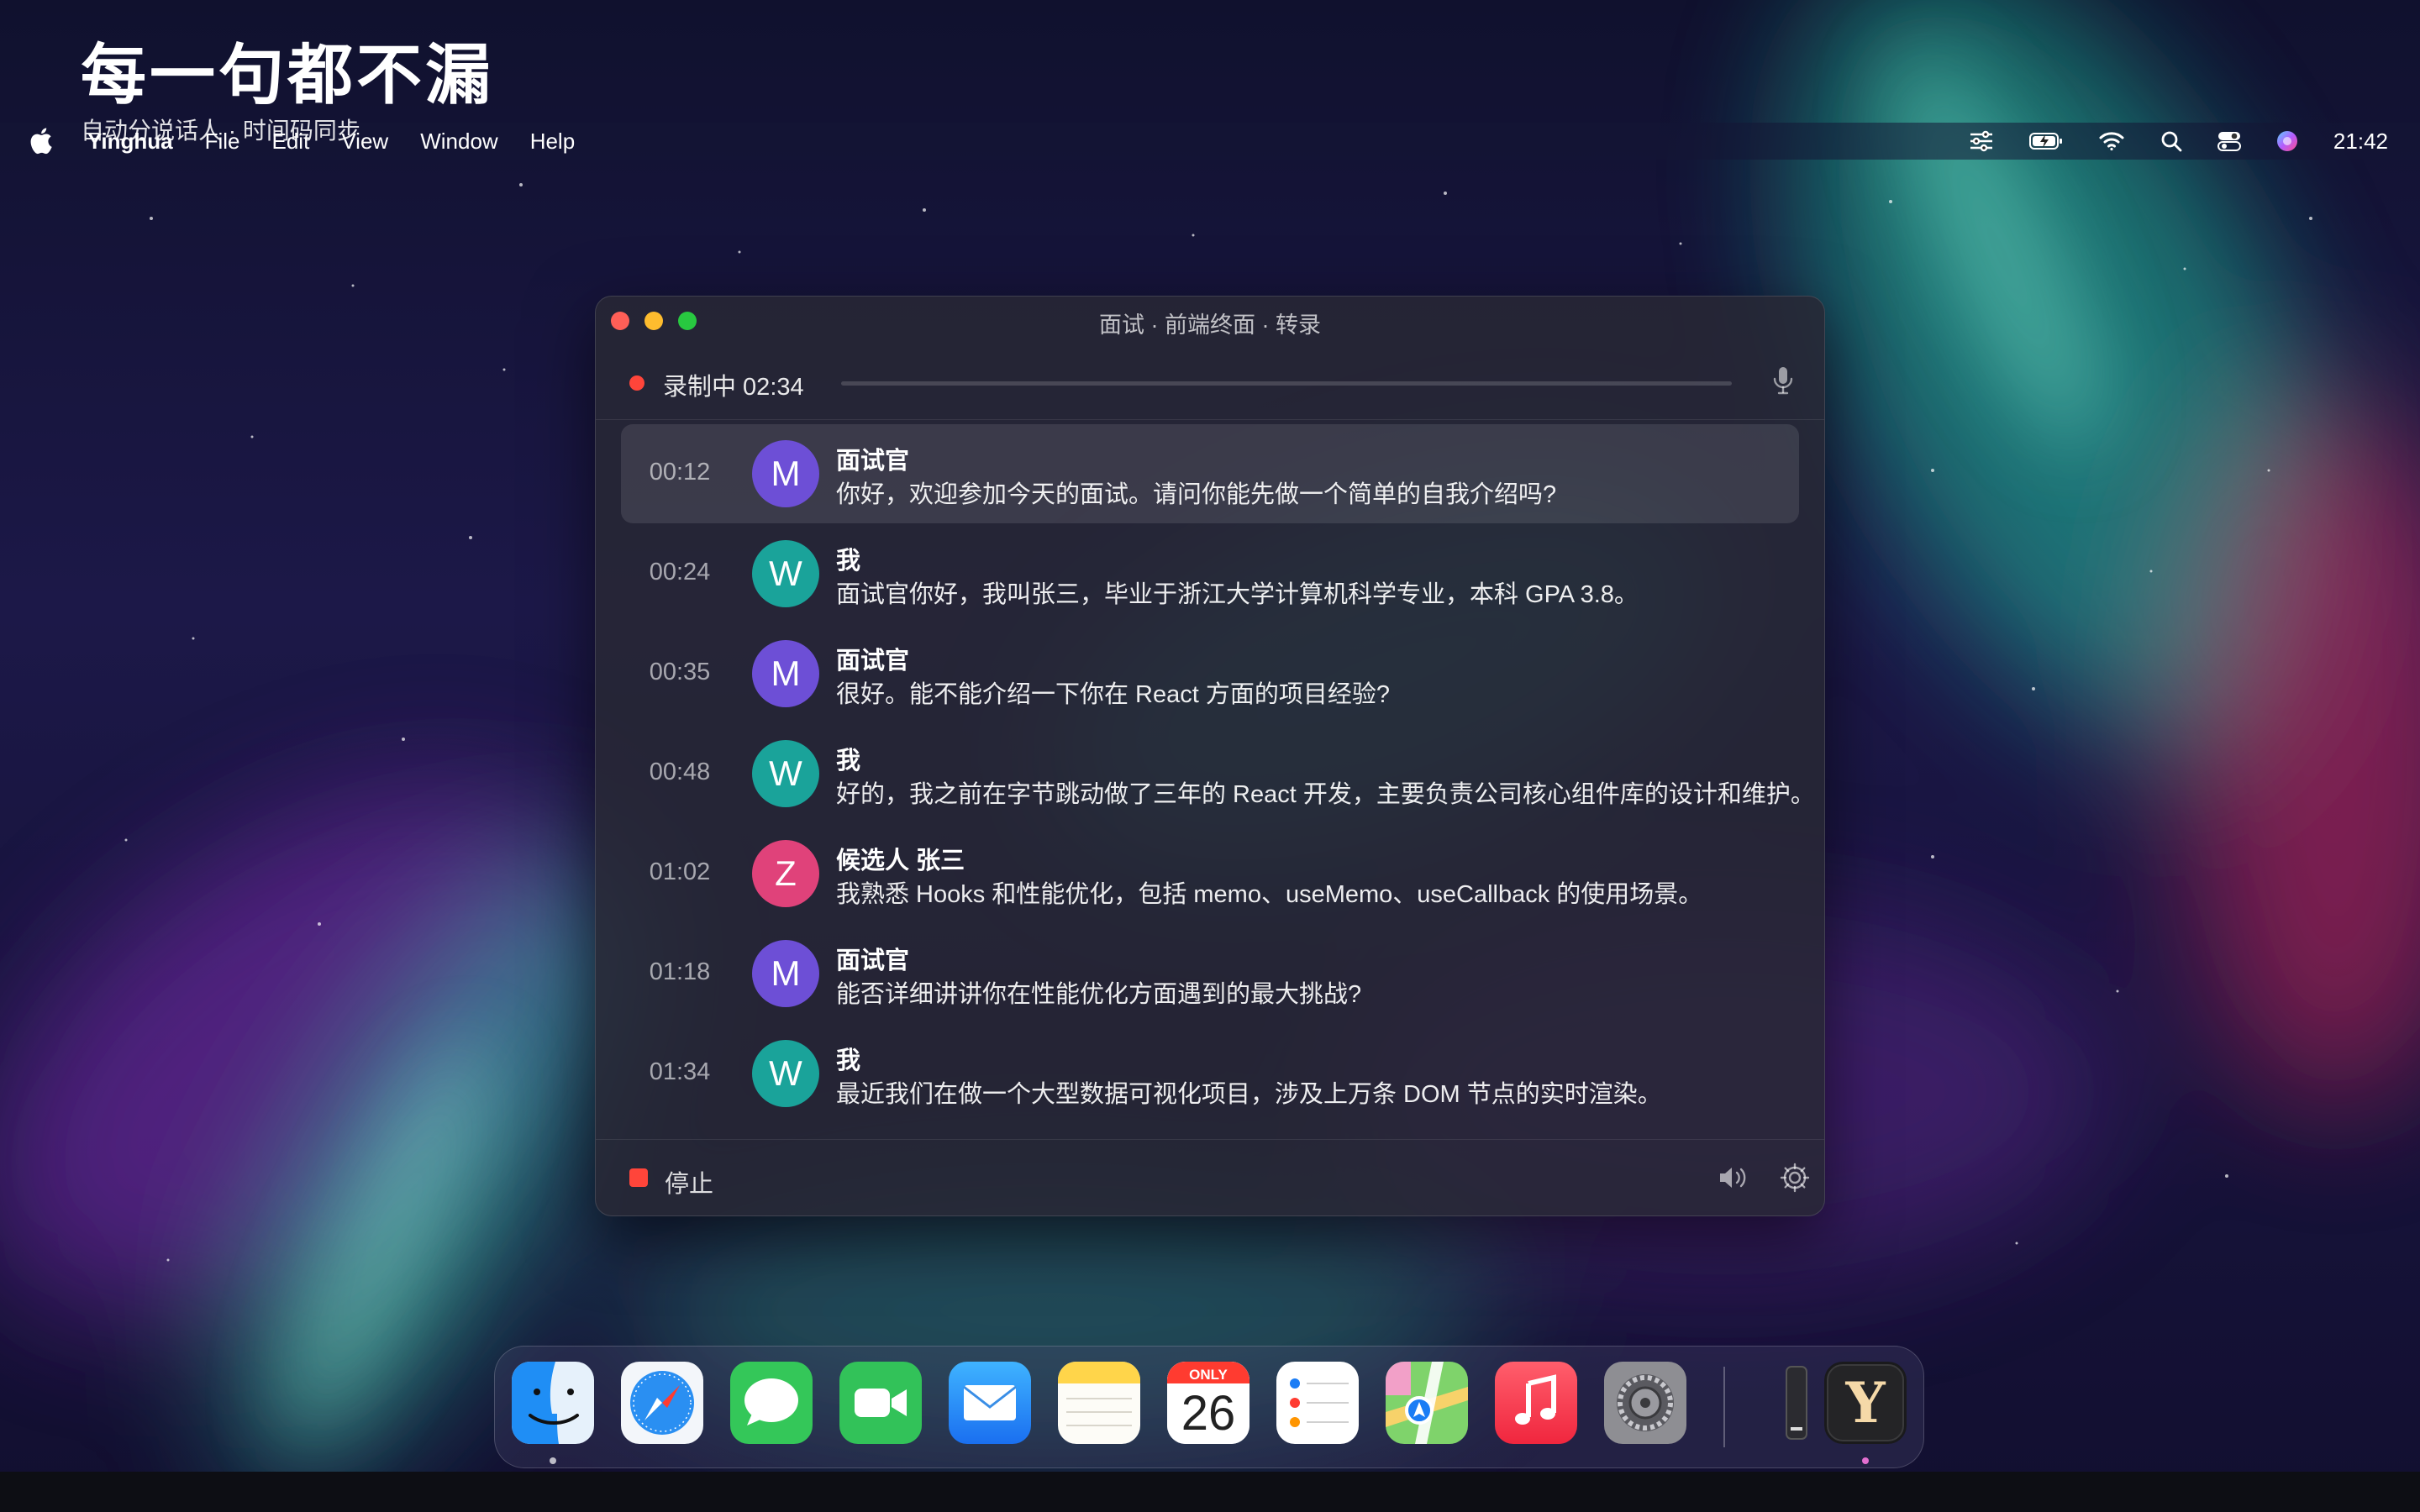  Describe the element at coordinates (1317, 1403) in the screenshot. I see `reminders-icon` at that location.